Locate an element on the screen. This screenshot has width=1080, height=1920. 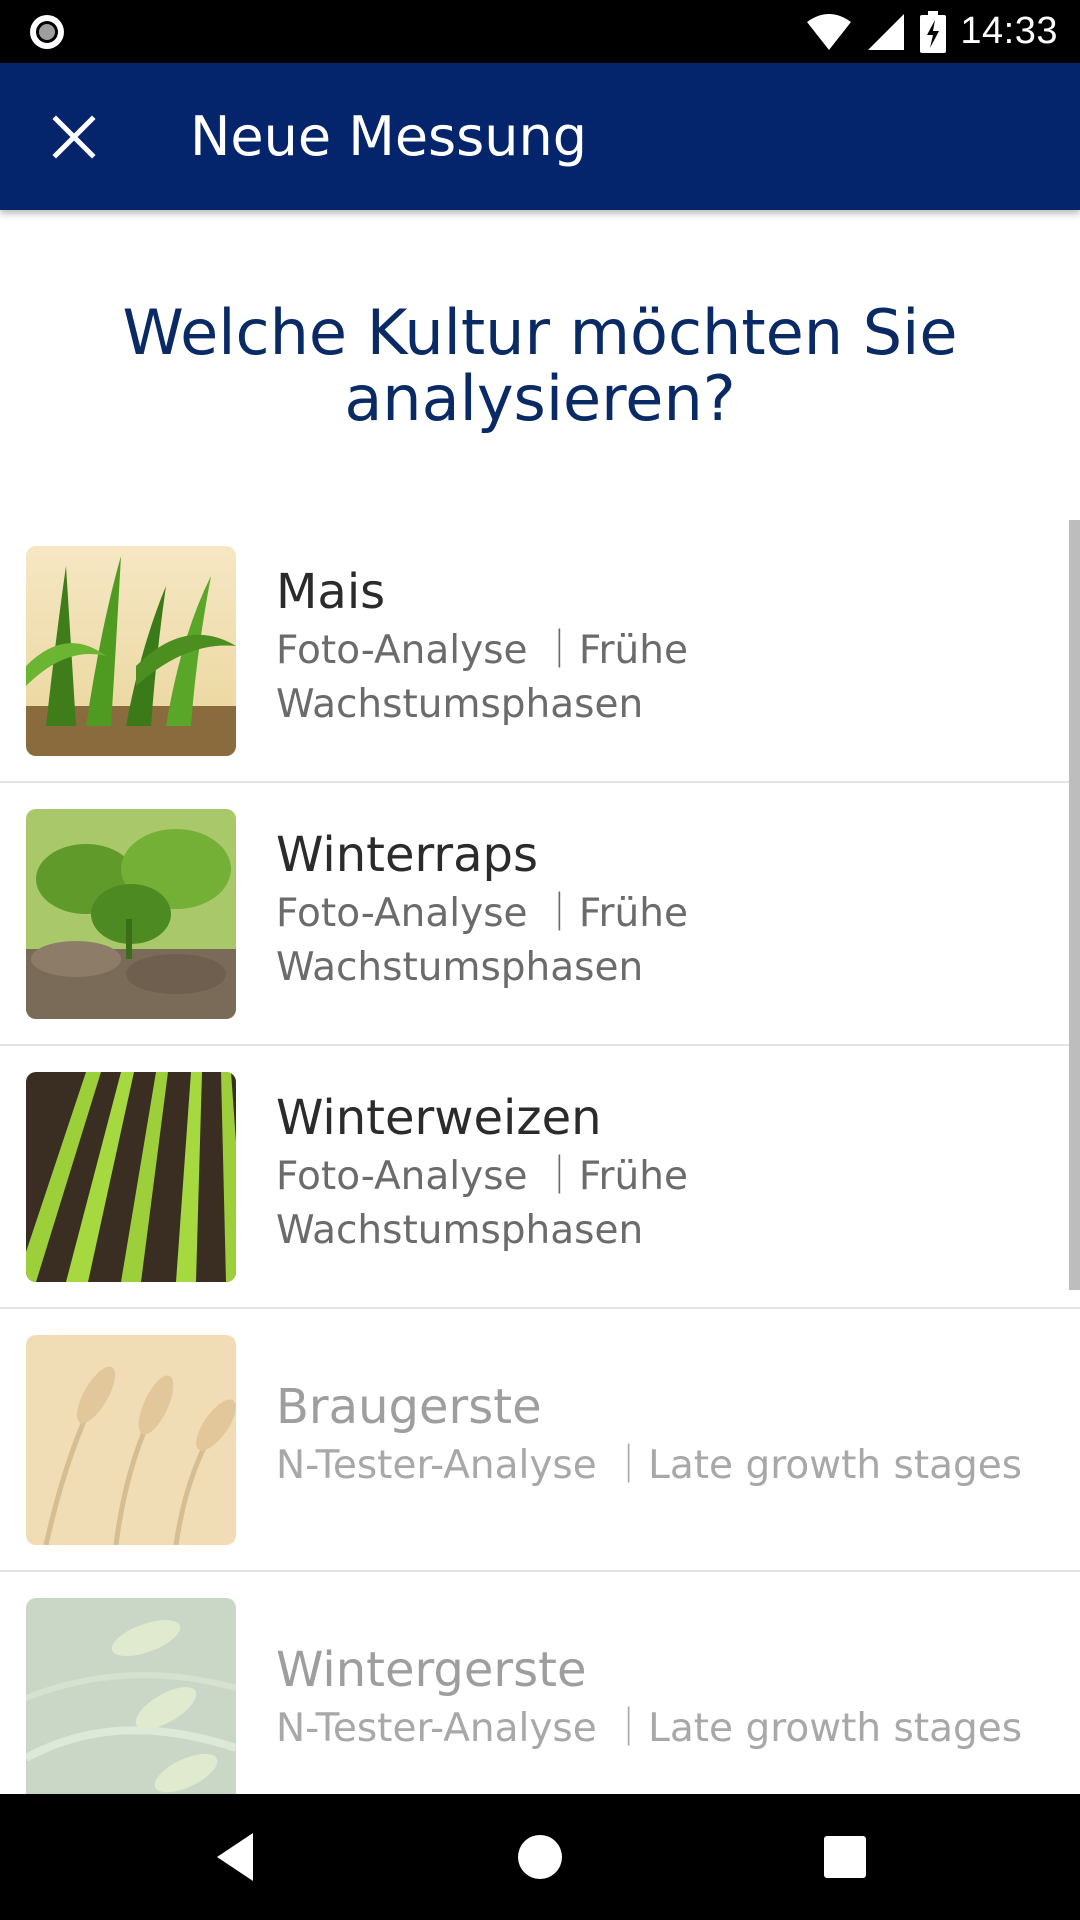
mais-thumbnail is located at coordinates (131, 651).